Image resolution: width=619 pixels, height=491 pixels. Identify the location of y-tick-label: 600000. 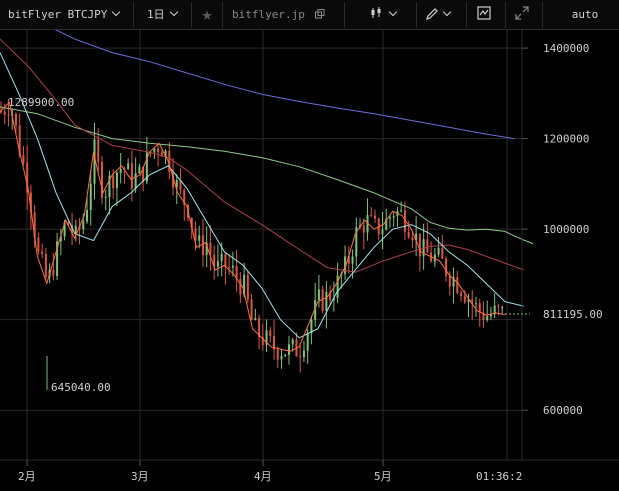
(563, 410).